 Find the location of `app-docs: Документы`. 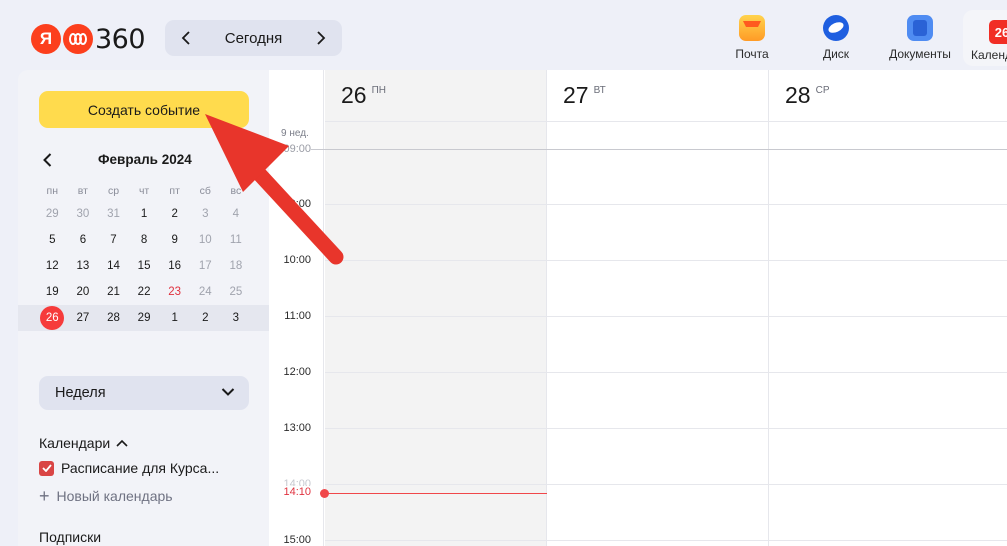

app-docs: Документы is located at coordinates (920, 38).